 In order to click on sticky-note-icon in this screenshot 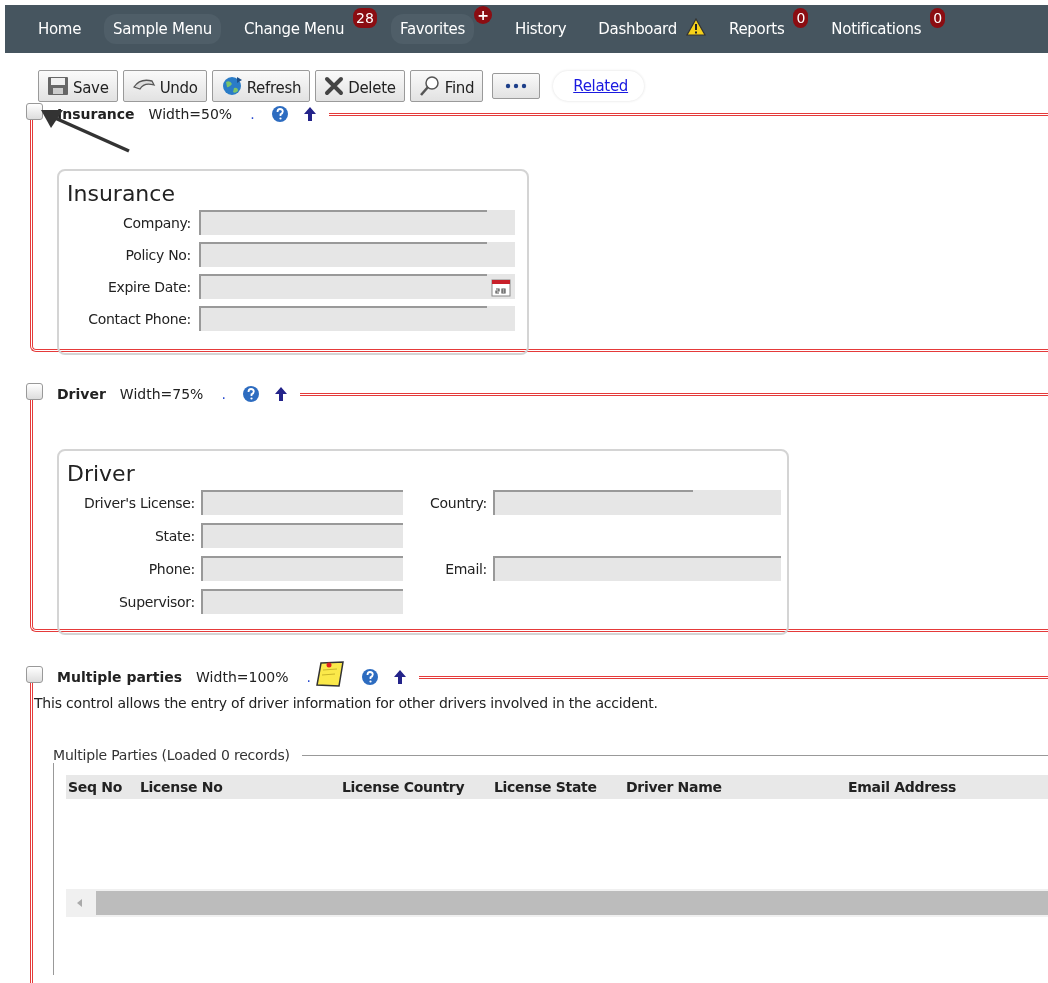, I will do `click(329, 674)`.